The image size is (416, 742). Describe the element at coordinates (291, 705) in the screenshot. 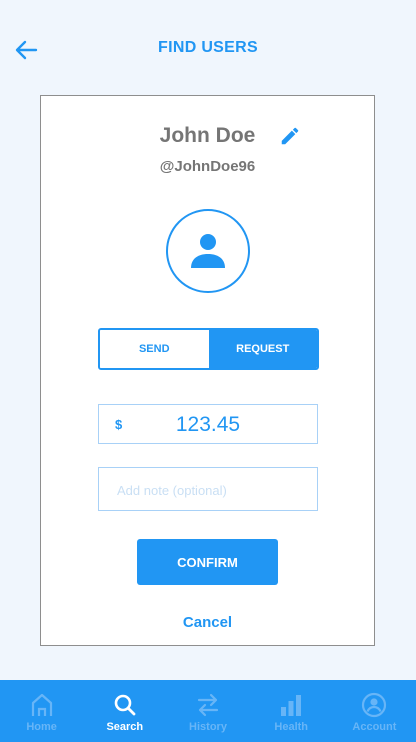

I see `bar-chart-icon` at that location.